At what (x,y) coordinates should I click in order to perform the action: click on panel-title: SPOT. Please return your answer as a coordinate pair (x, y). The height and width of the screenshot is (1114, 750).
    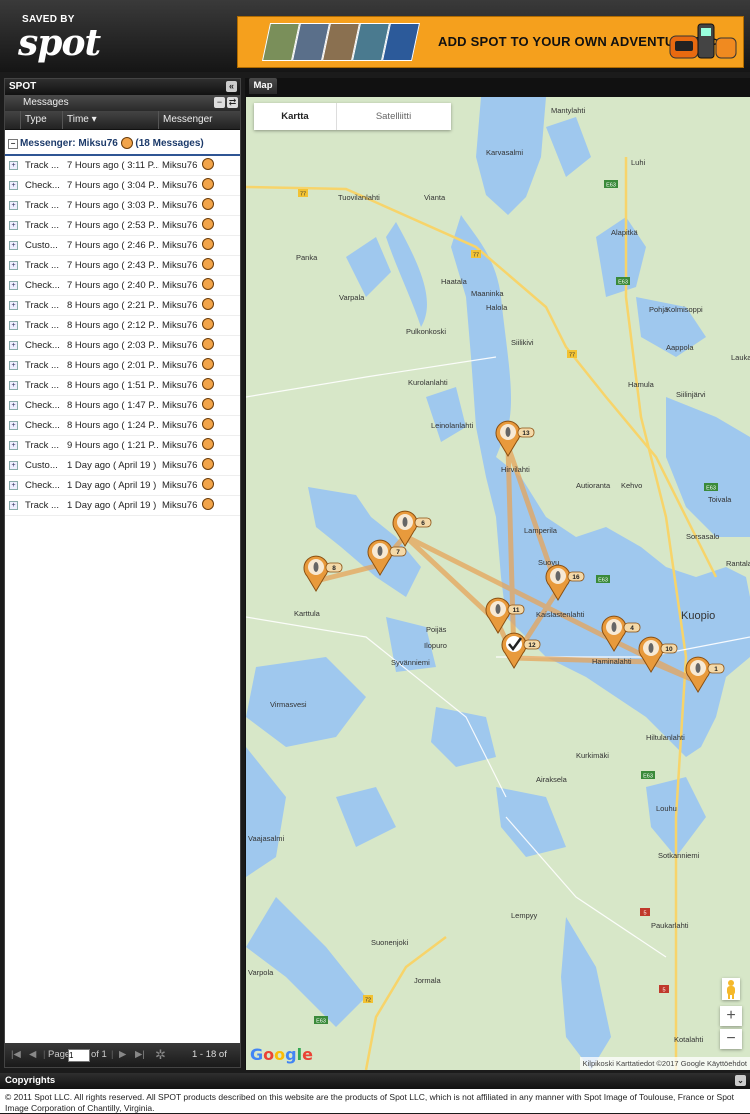
    Looking at the image, I should click on (23, 86).